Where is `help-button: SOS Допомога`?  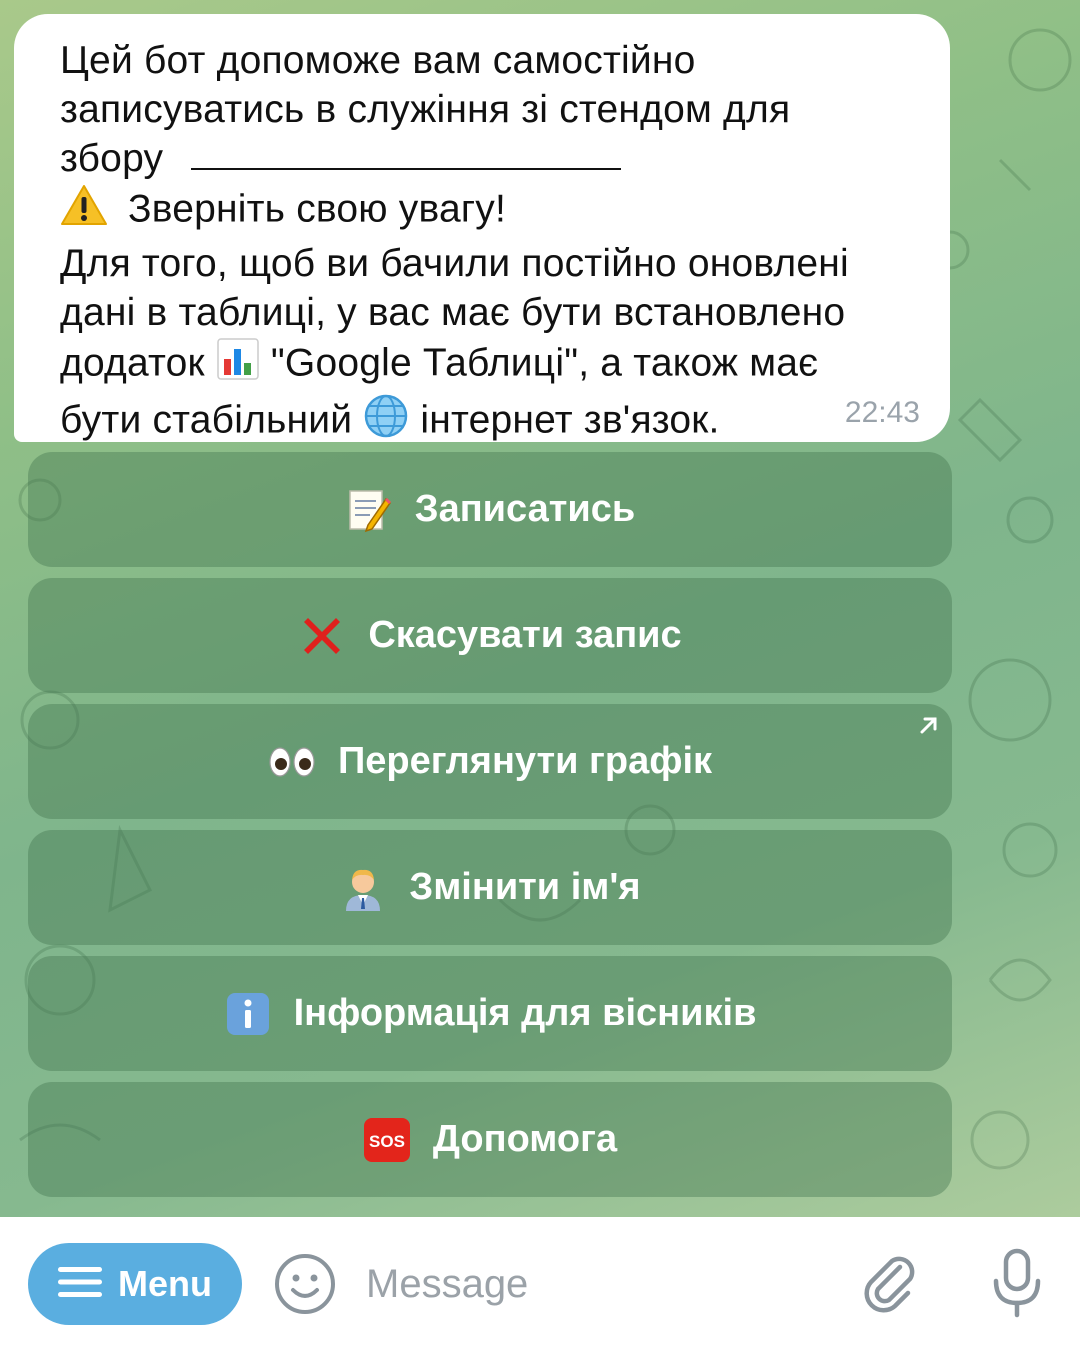 help-button: SOS Допомога is located at coordinates (490, 1139).